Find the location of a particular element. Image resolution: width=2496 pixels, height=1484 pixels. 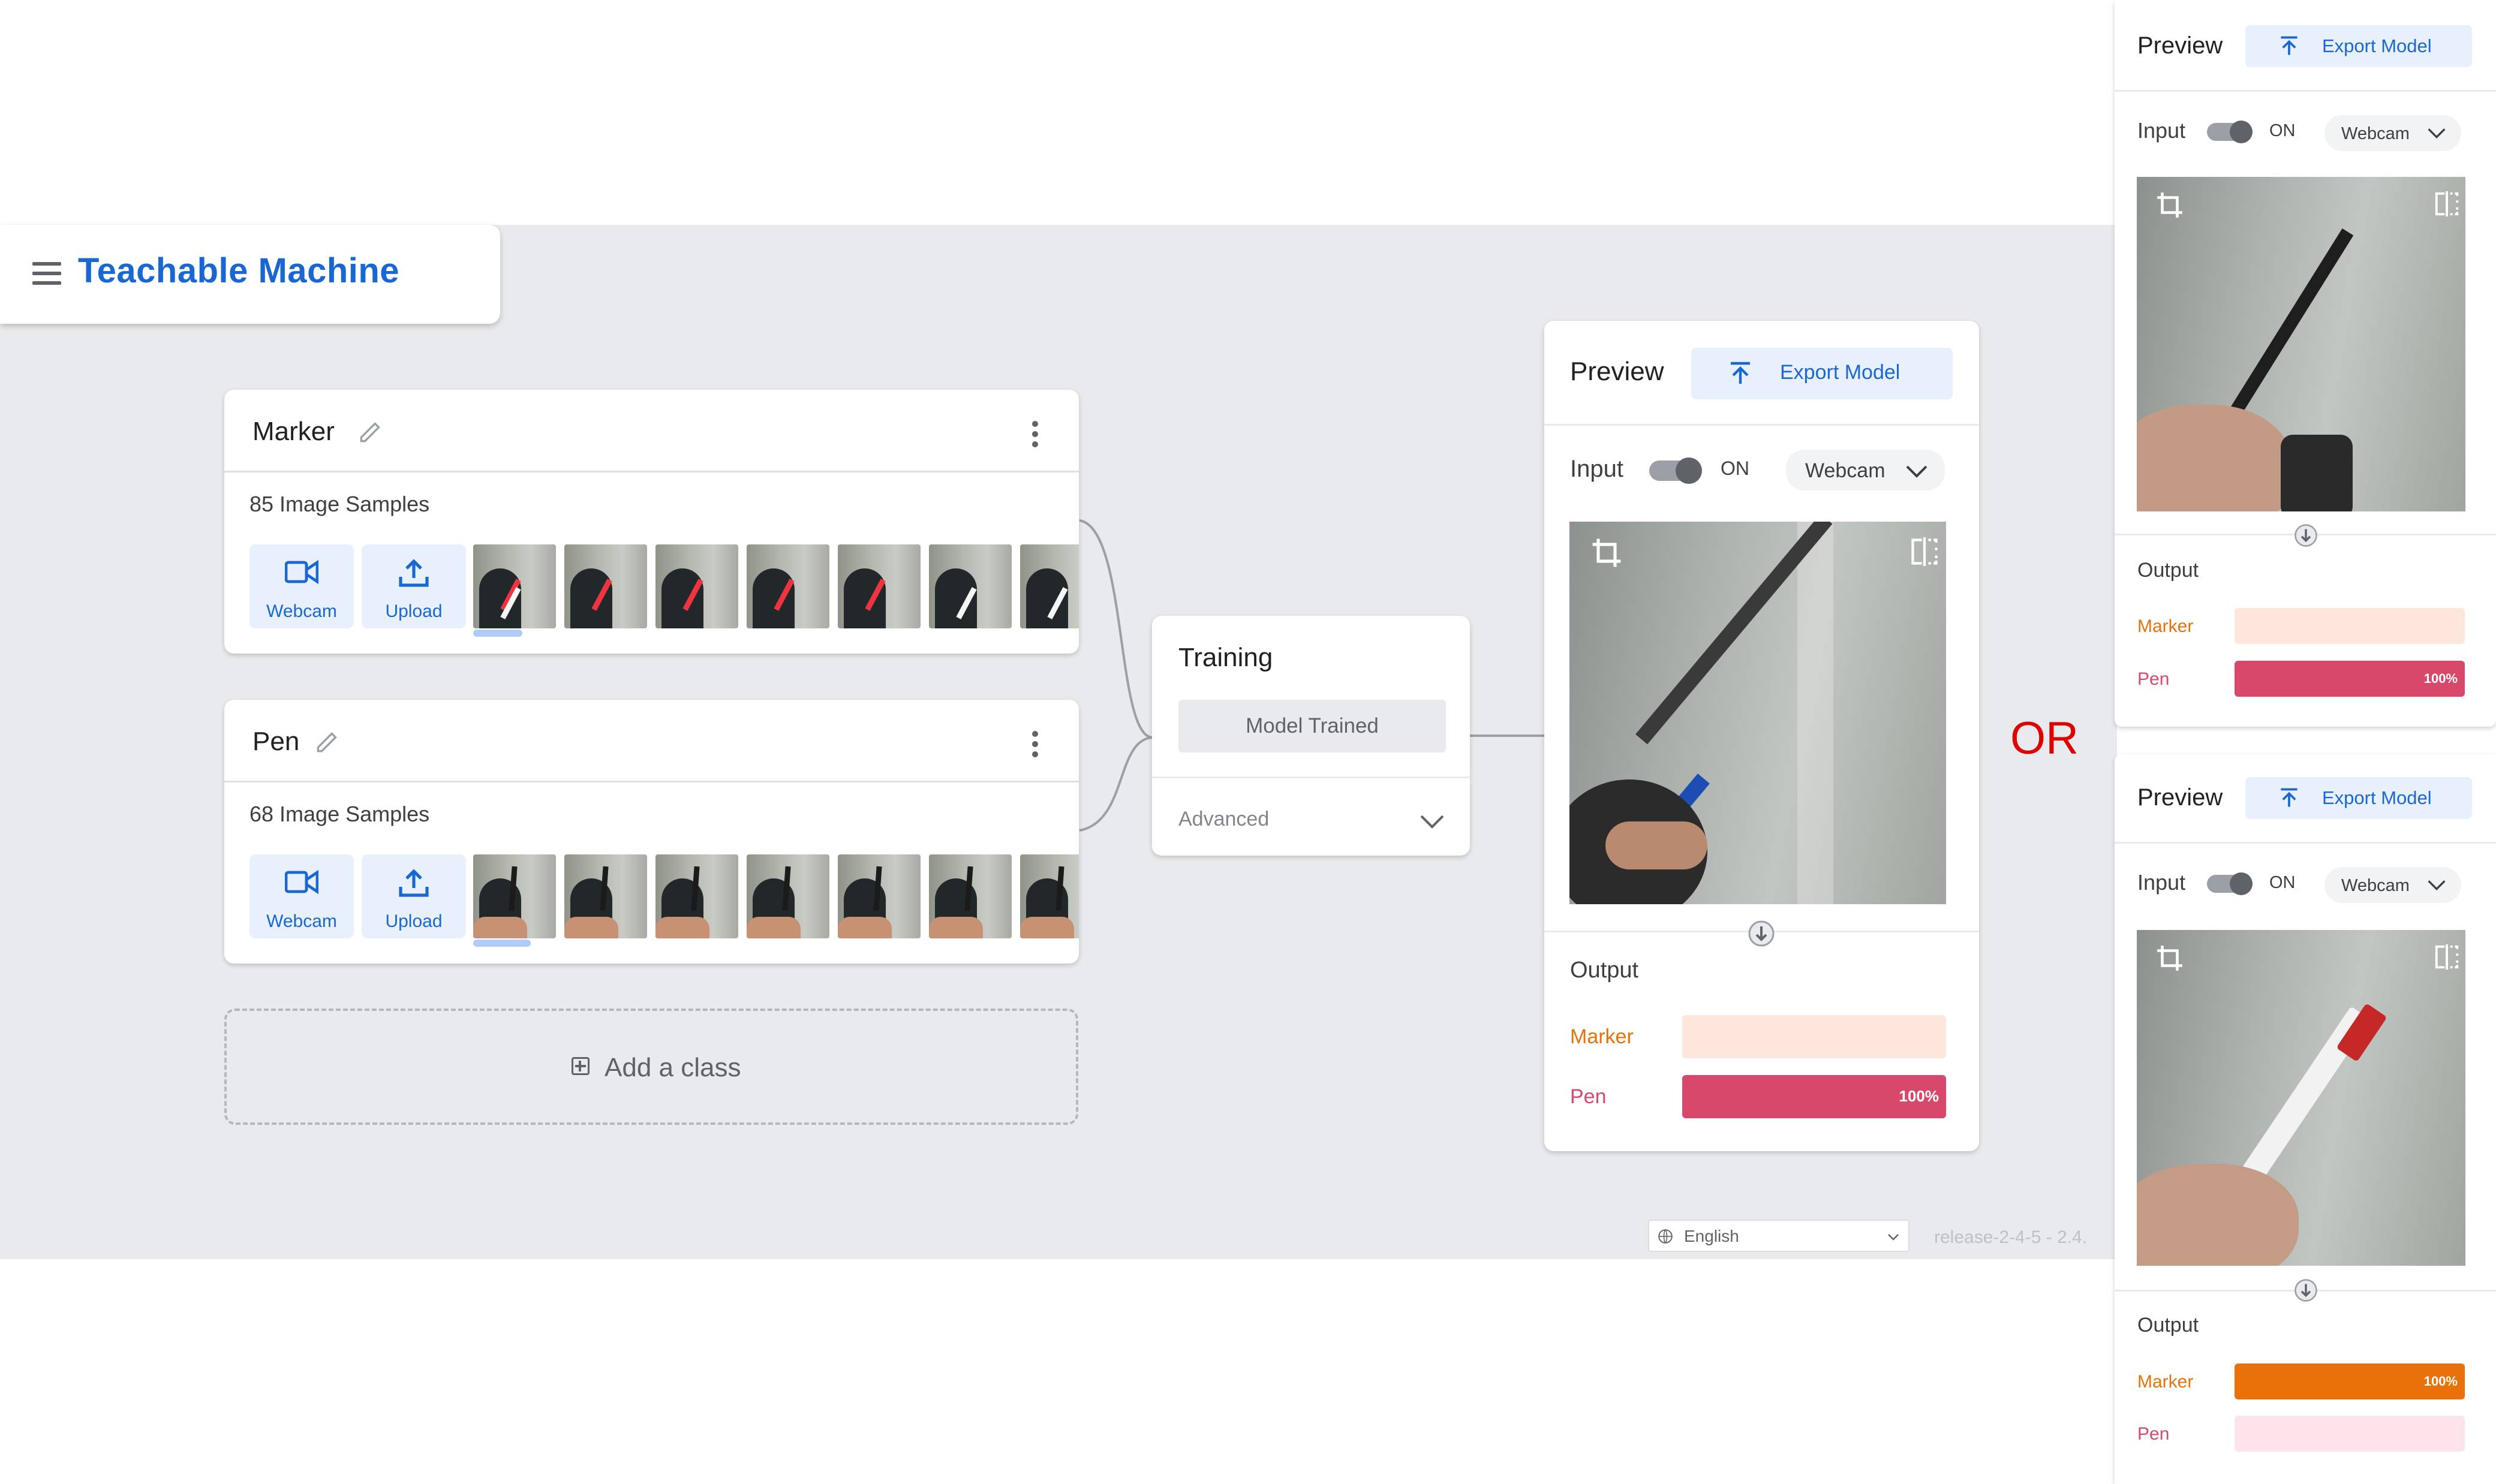

train-model-button: Model Trained is located at coordinates (1312, 726).